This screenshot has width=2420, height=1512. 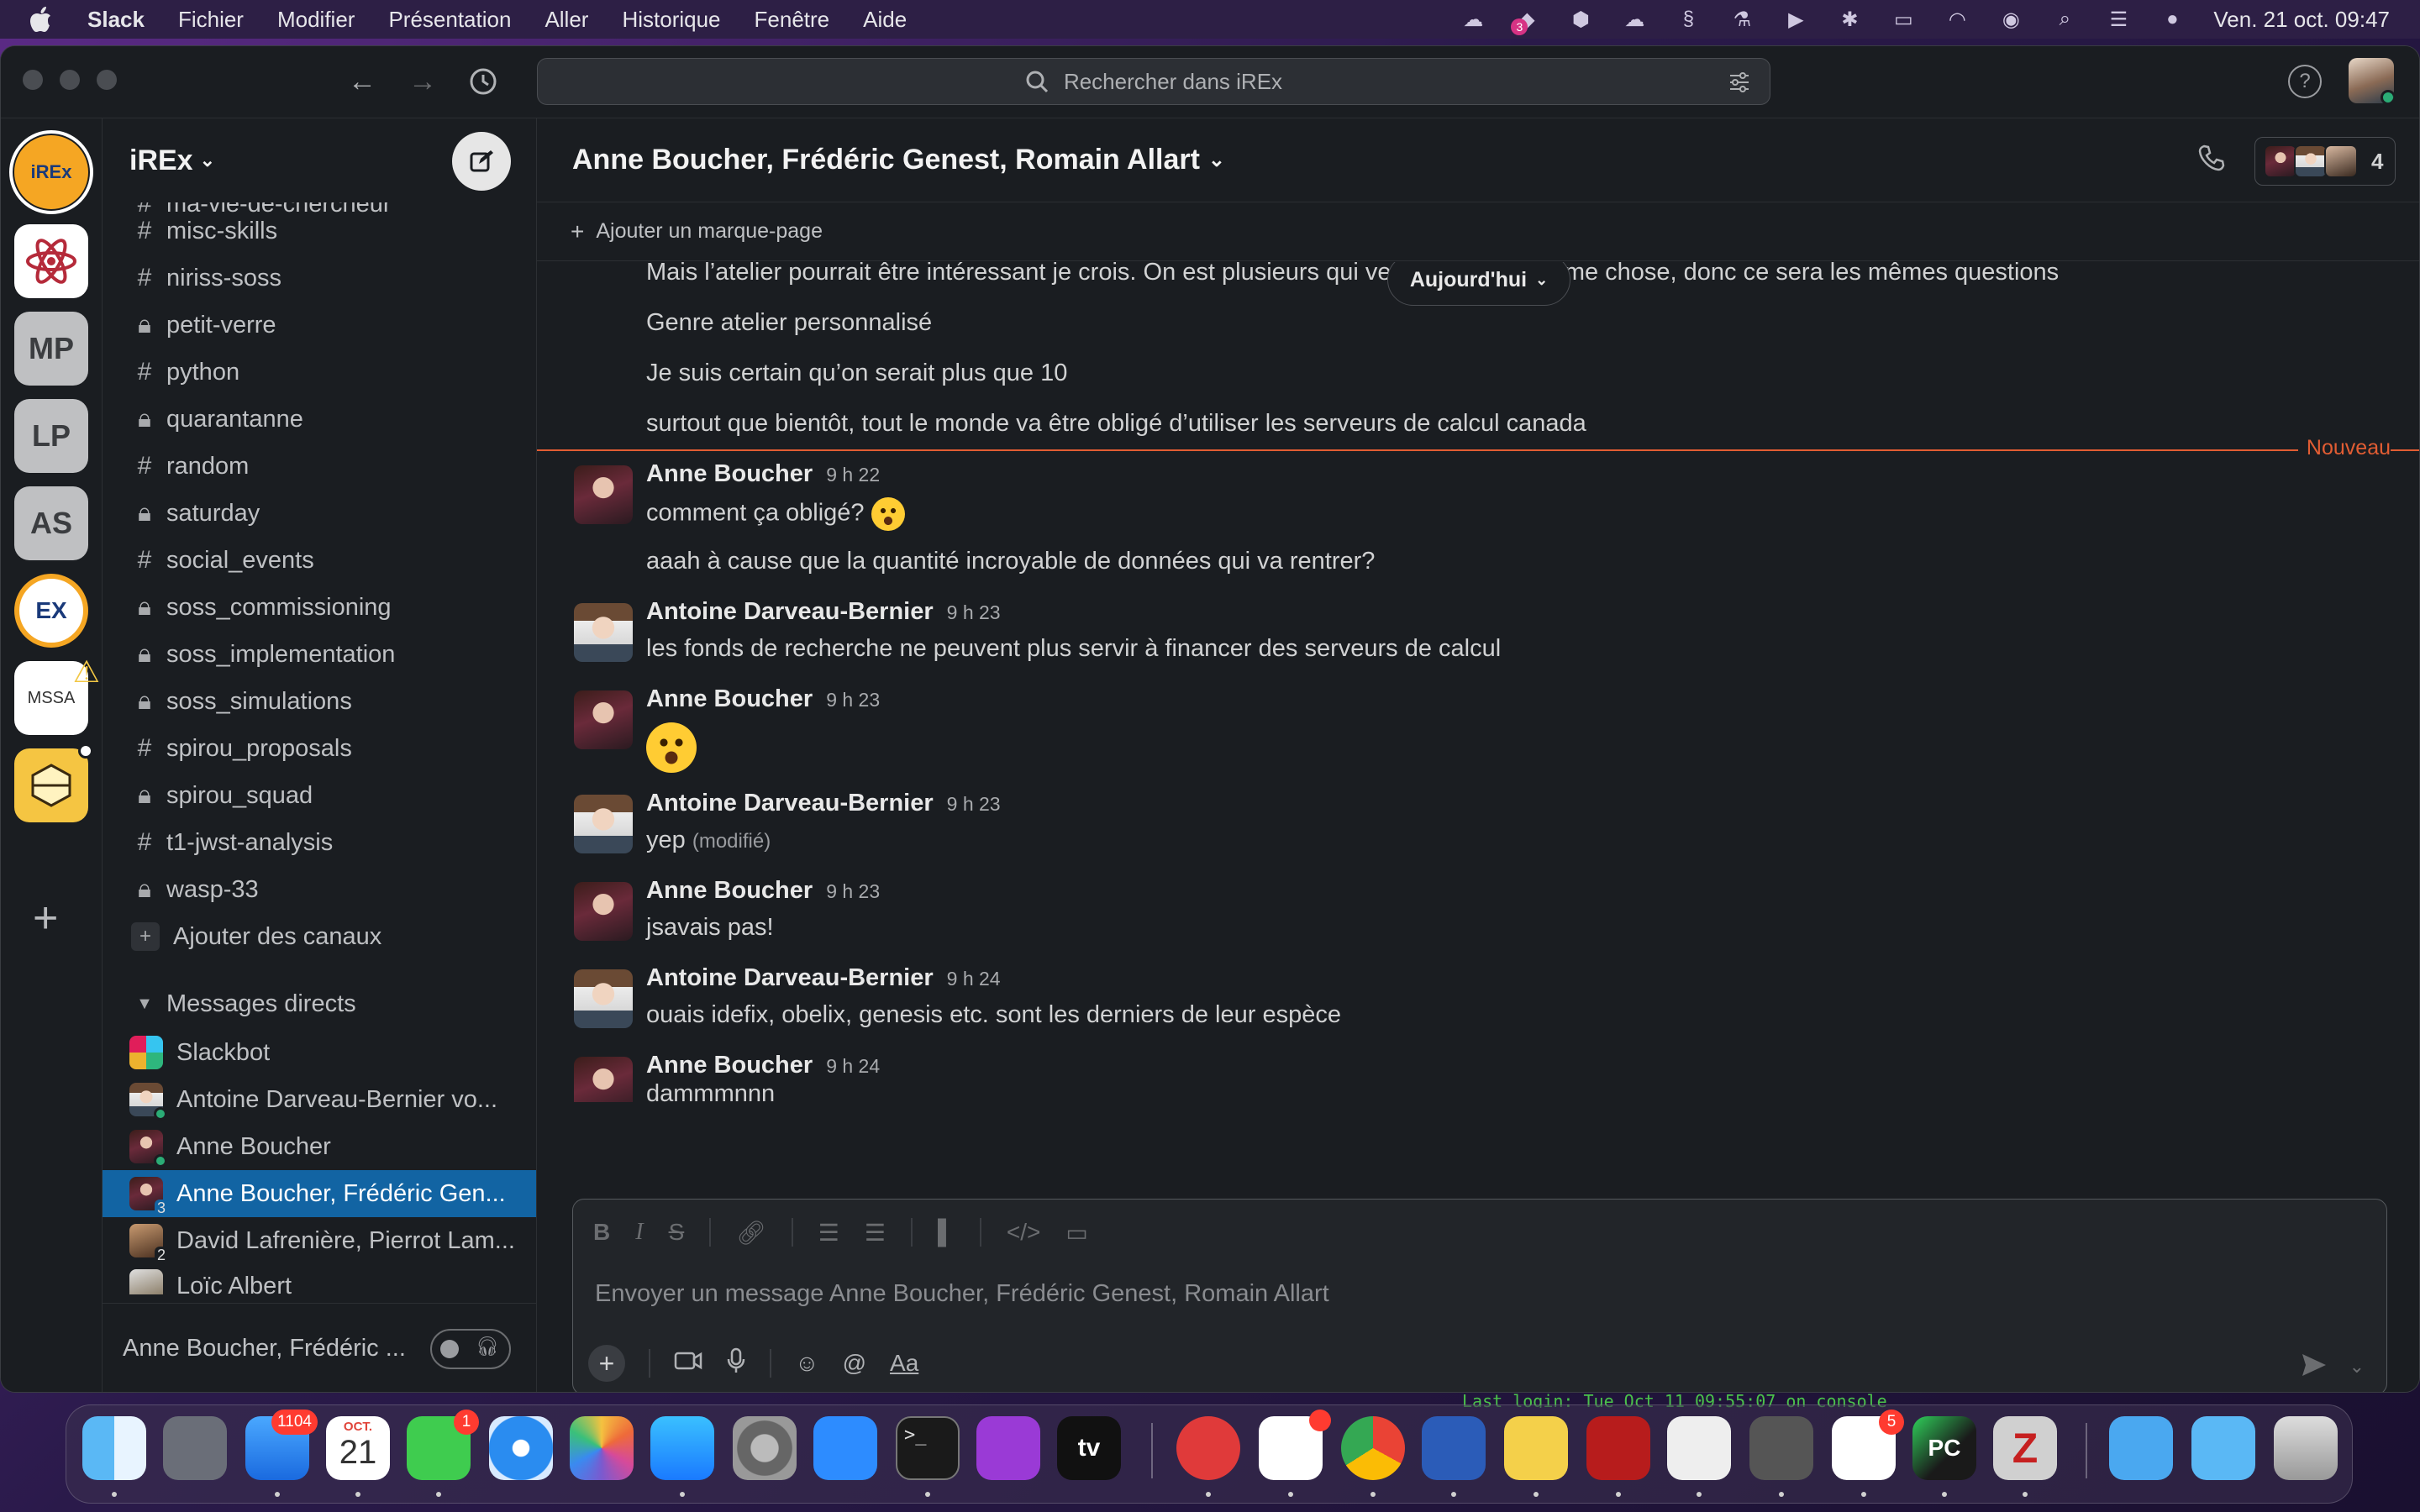 I want to click on sidebar-item-channel: # misc-skills, so click(x=321, y=231).